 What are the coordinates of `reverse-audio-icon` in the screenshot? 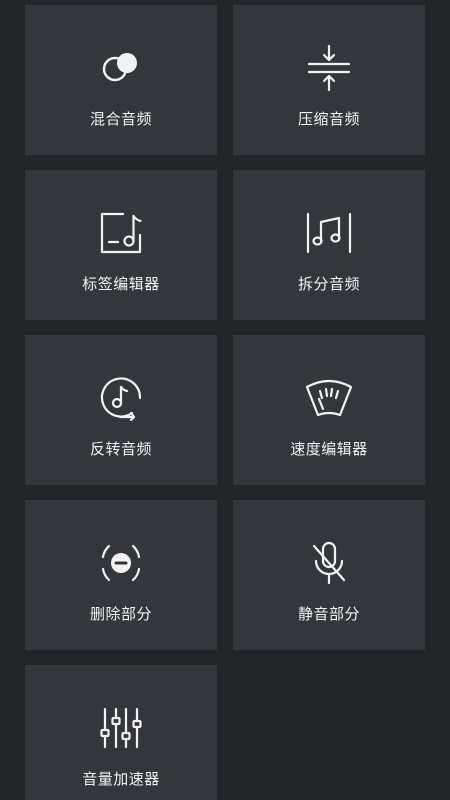 It's located at (121, 398).